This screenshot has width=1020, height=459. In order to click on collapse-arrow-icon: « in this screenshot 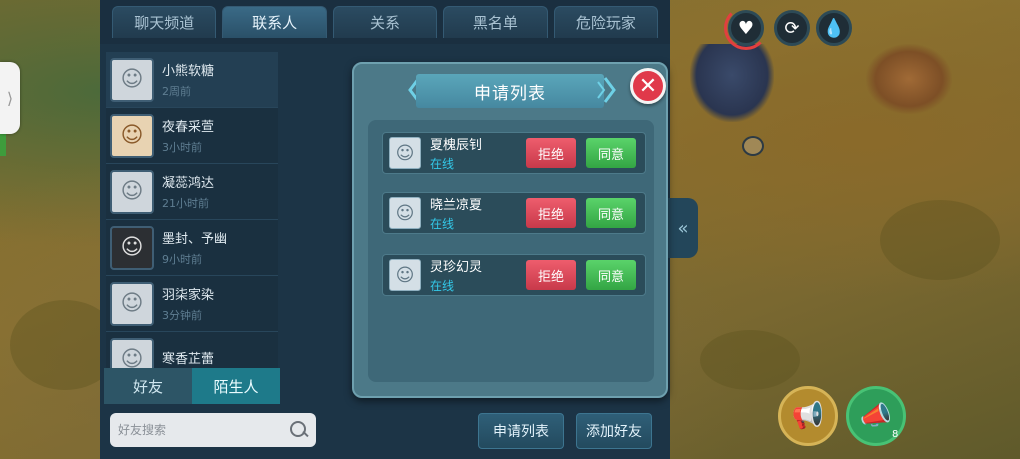, I will do `click(683, 228)`.